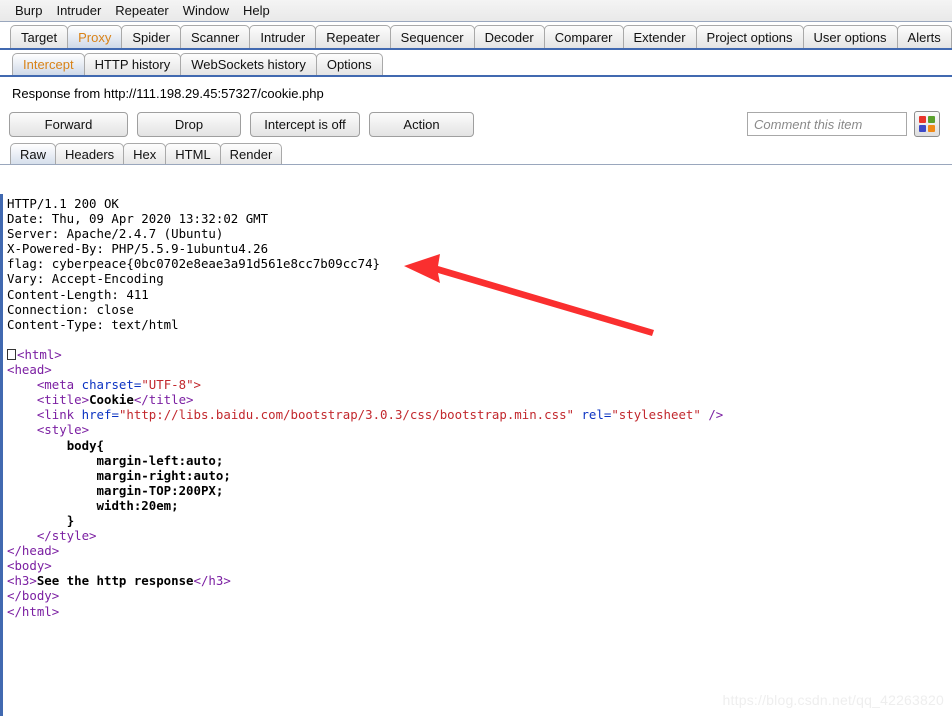  What do you see at coordinates (63, 400) in the screenshot?
I see `body-title-open: <title>` at bounding box center [63, 400].